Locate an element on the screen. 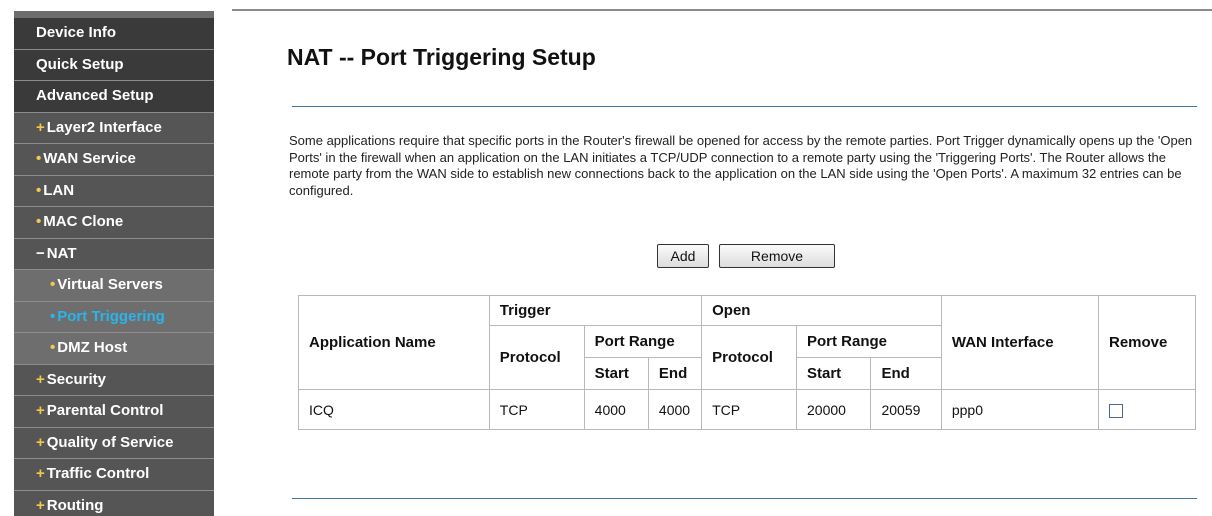  remove-button: Remove is located at coordinates (777, 256).